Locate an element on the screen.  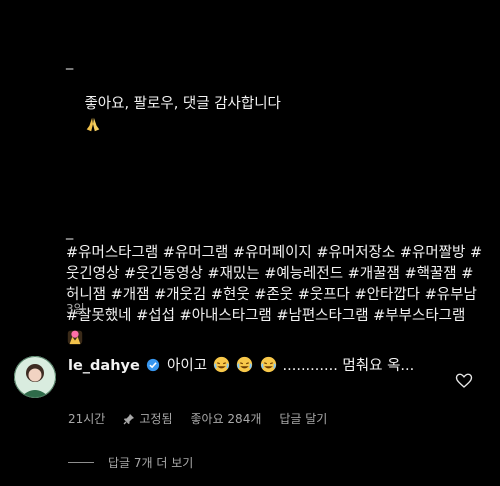
reply-button: 답글 달기 is located at coordinates (303, 418).